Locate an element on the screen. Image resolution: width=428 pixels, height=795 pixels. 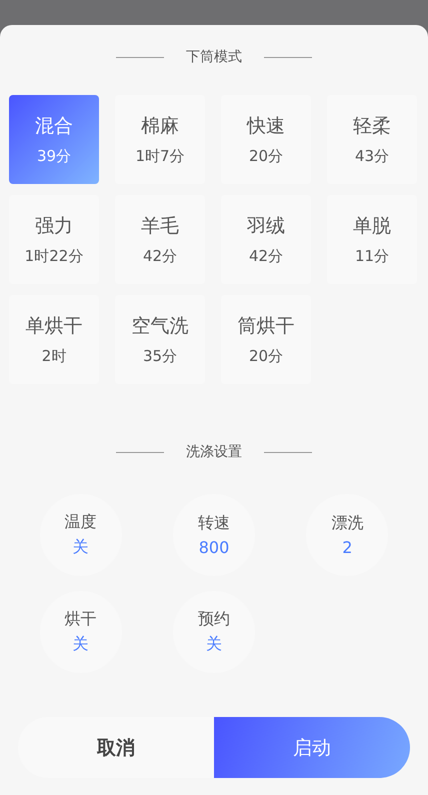
mode-name: 羽绒 is located at coordinates (266, 226).